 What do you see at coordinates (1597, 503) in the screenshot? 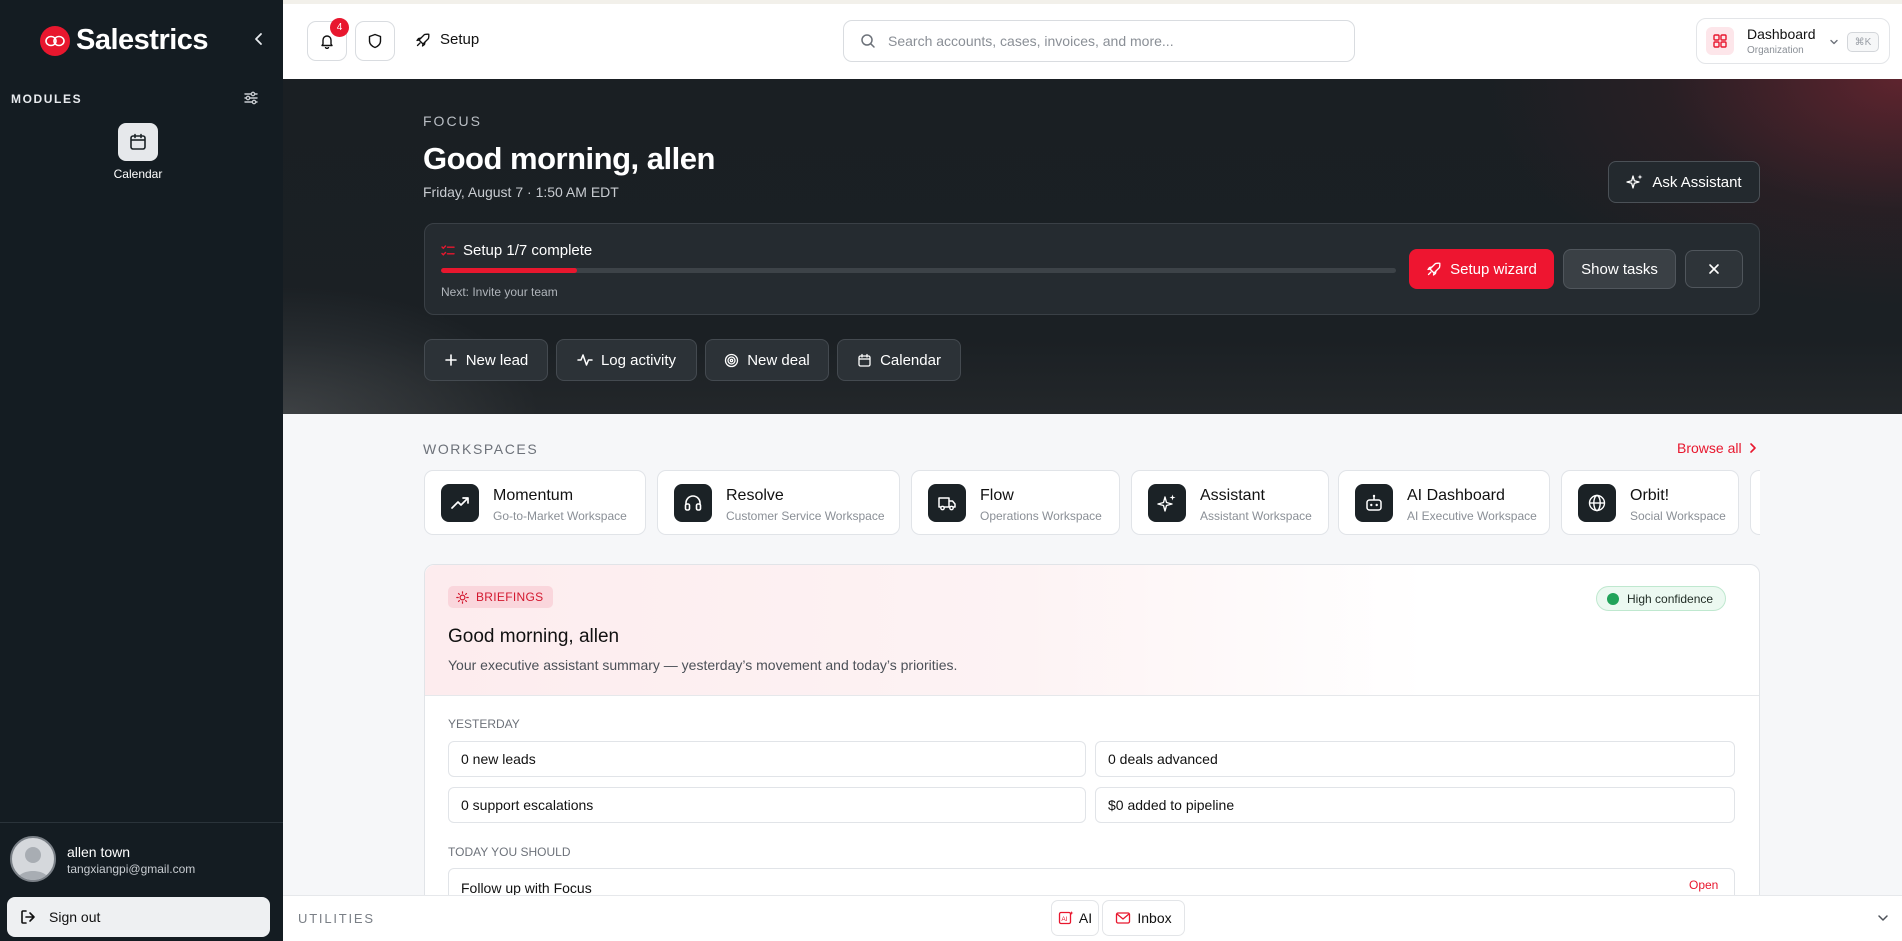
I see `globe-icon` at bounding box center [1597, 503].